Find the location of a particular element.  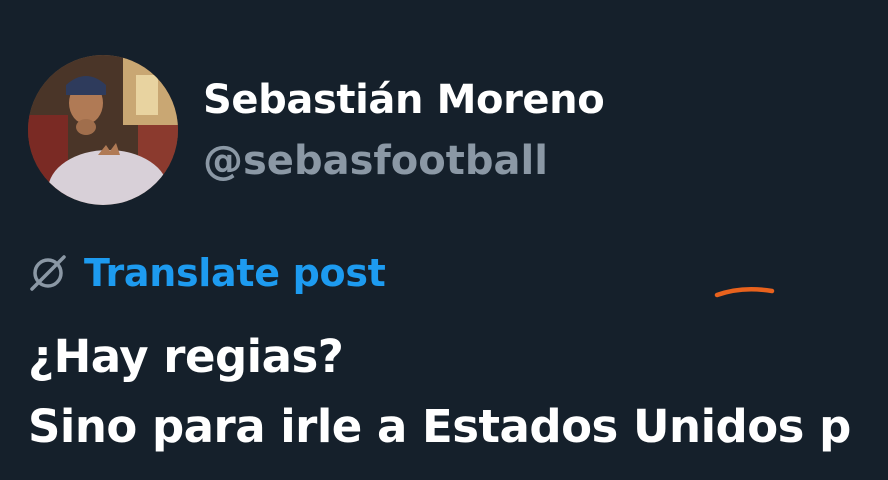

translate-post-link: Translate post is located at coordinates (207, 273).